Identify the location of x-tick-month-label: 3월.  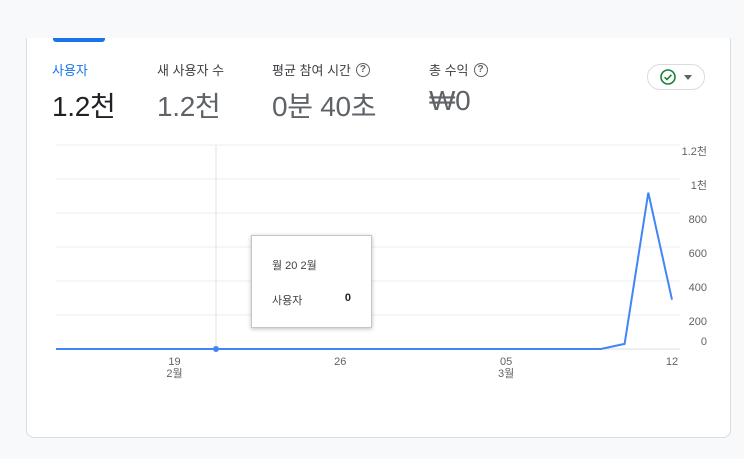
(506, 373).